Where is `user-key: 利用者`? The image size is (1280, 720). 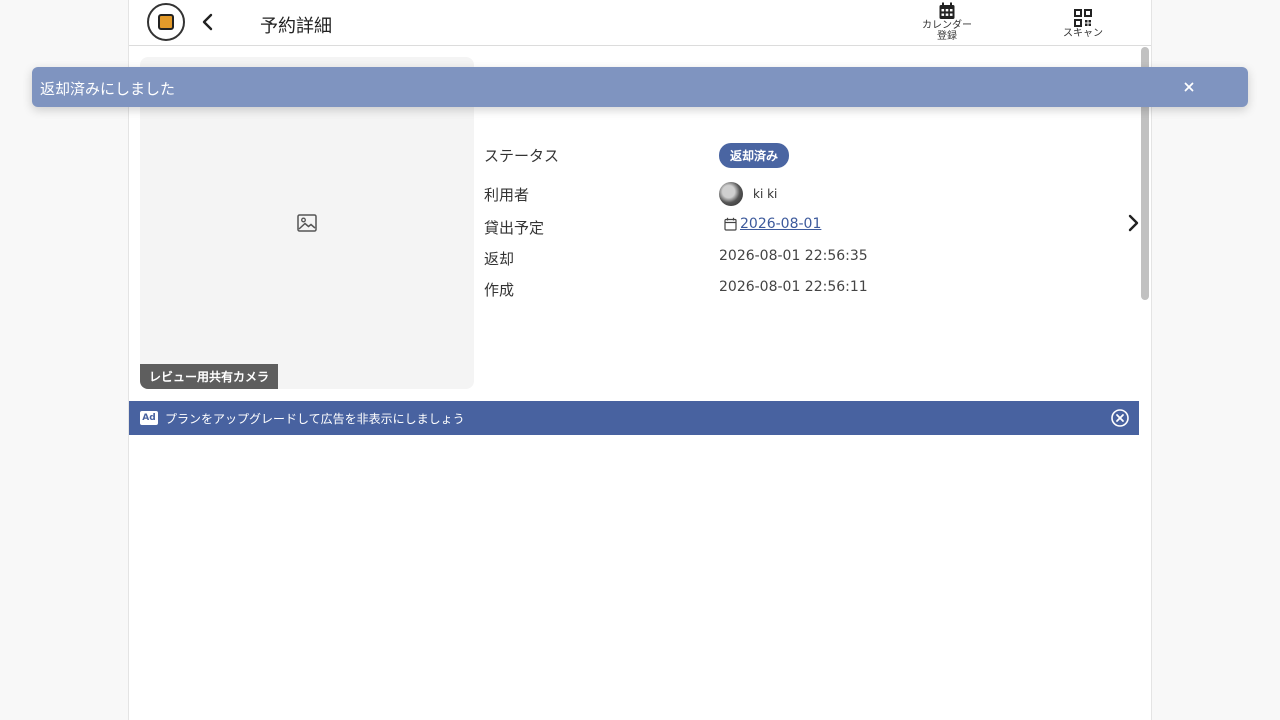 user-key: 利用者 is located at coordinates (507, 195).